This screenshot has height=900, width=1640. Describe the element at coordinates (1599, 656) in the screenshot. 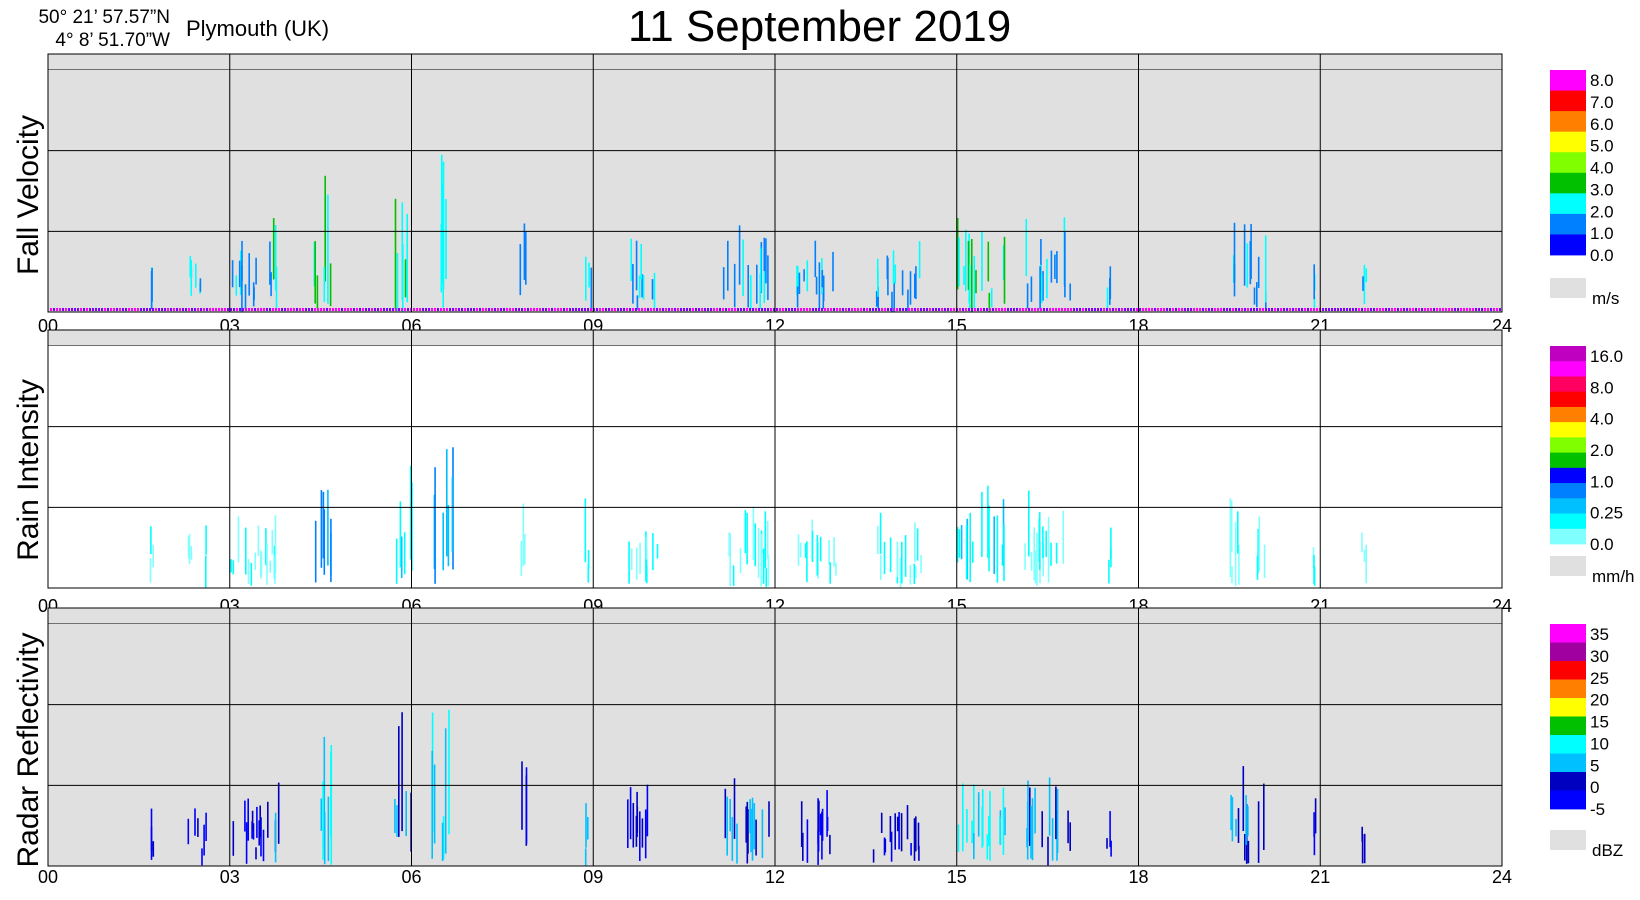

I see `colorbar-label: 30` at that location.